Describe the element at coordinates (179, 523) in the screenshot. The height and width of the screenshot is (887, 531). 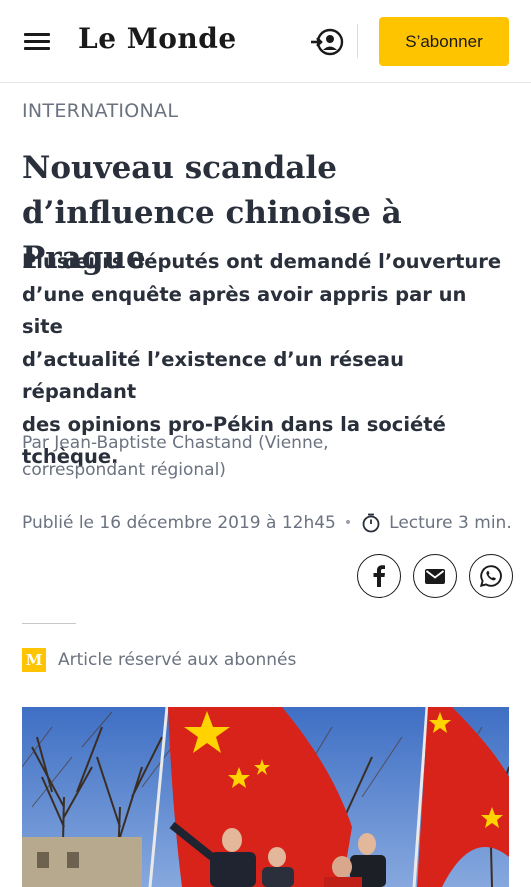
I see `published-date: Publié le 16 décembre 2019 à 12h45` at that location.